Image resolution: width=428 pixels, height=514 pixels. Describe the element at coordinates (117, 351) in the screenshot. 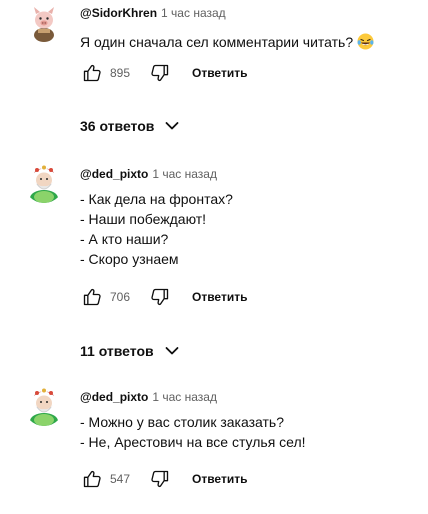

I see `replies-count-label: 11 ответов` at that location.